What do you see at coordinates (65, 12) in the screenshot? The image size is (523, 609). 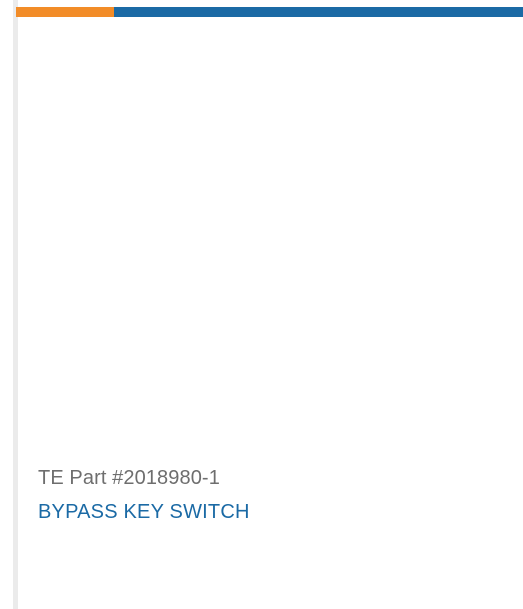 I see `accent-bar-orange-segment` at bounding box center [65, 12].